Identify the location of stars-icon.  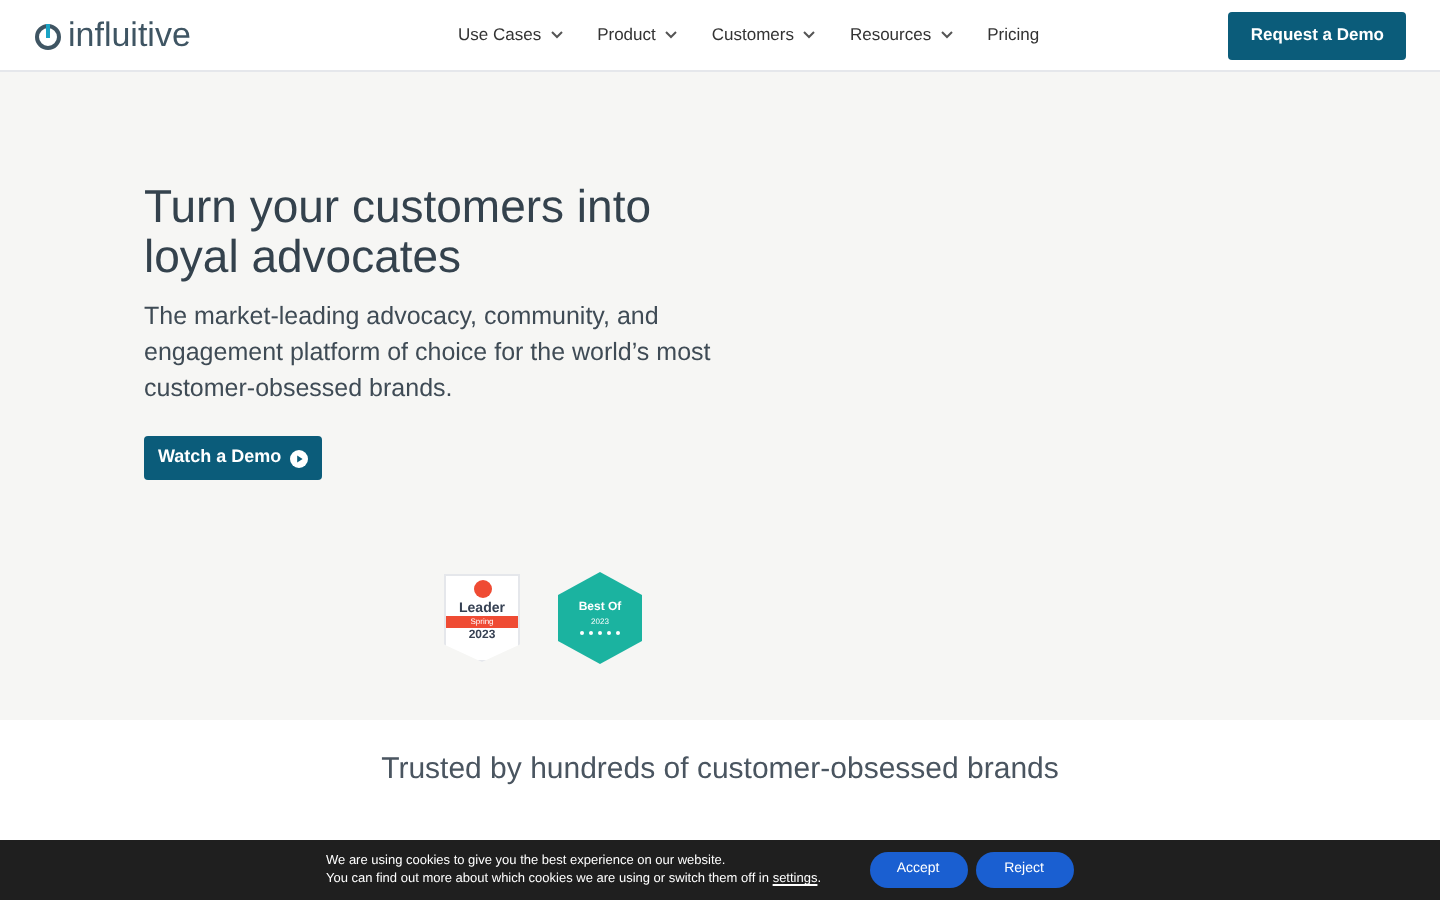
(600, 632).